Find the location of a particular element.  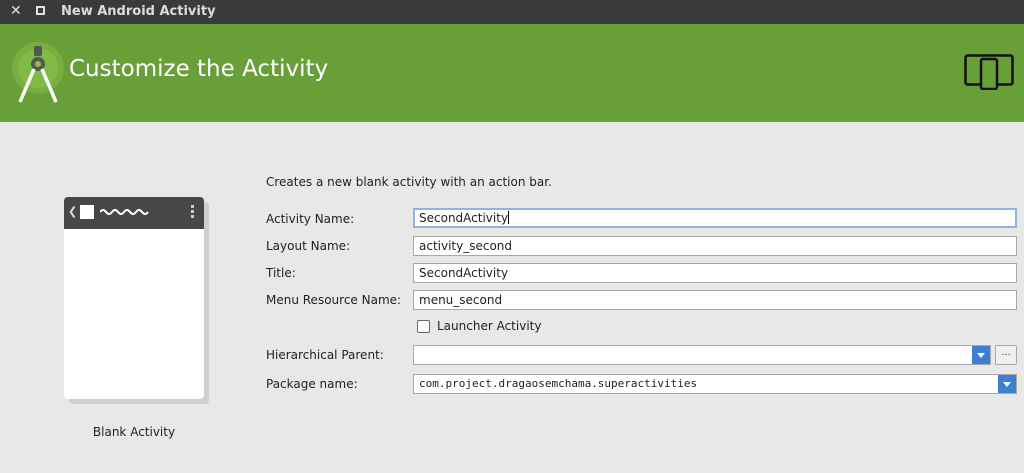

app-icon-placeholder is located at coordinates (87, 212).